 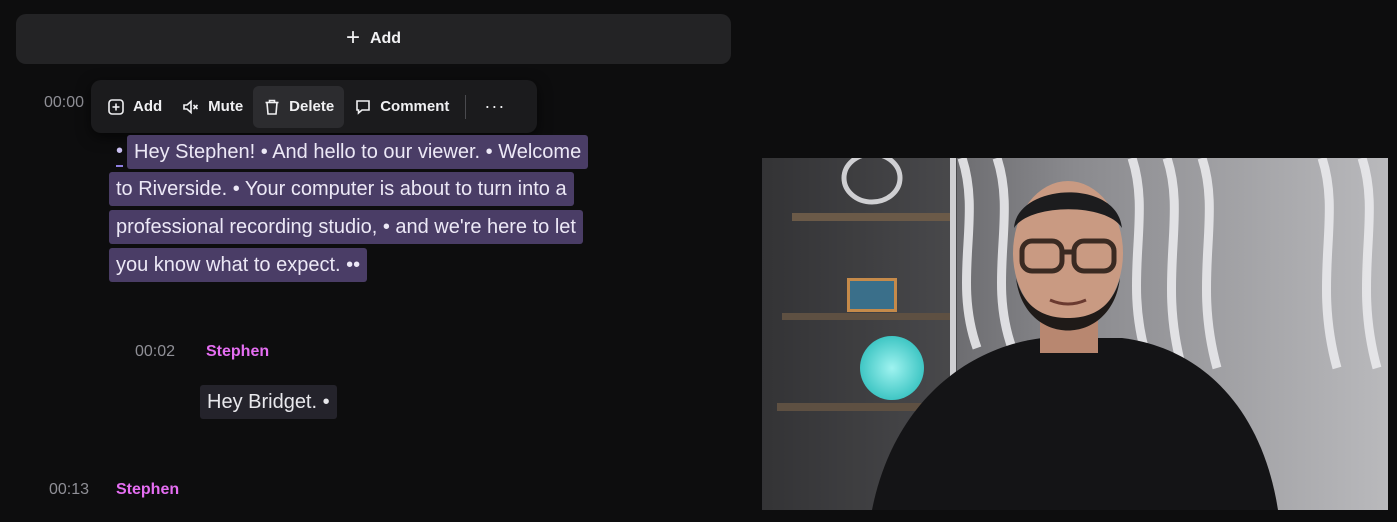 What do you see at coordinates (494, 106) in the screenshot?
I see `more-options-button: ···` at bounding box center [494, 106].